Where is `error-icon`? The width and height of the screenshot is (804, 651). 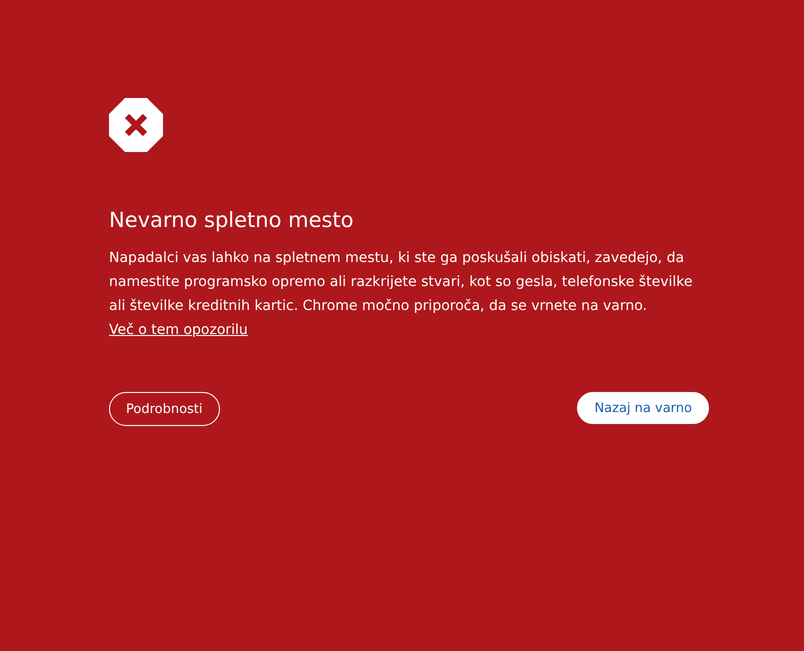 error-icon is located at coordinates (136, 125).